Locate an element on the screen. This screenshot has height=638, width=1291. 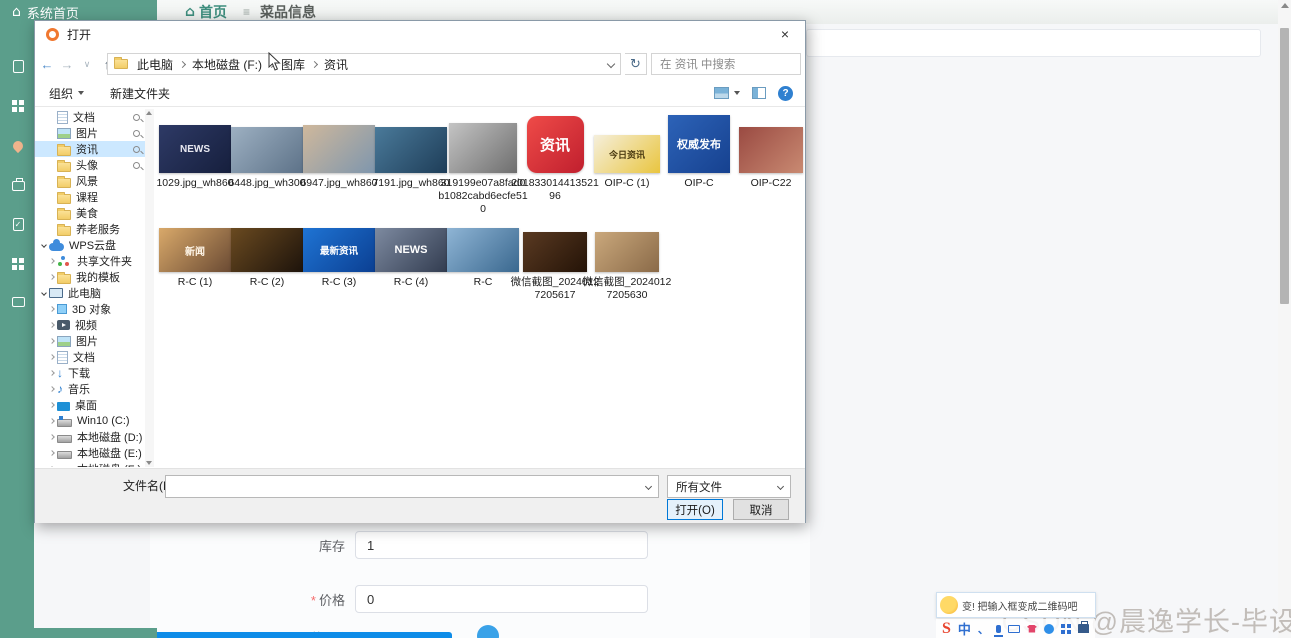
filename-input is located at coordinates (412, 486).